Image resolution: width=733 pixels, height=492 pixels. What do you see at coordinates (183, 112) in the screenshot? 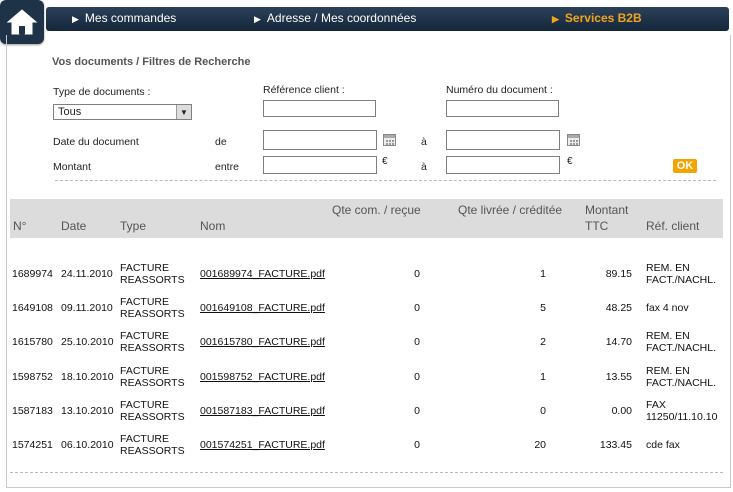
I see `chevron-down-icon: ▼` at bounding box center [183, 112].